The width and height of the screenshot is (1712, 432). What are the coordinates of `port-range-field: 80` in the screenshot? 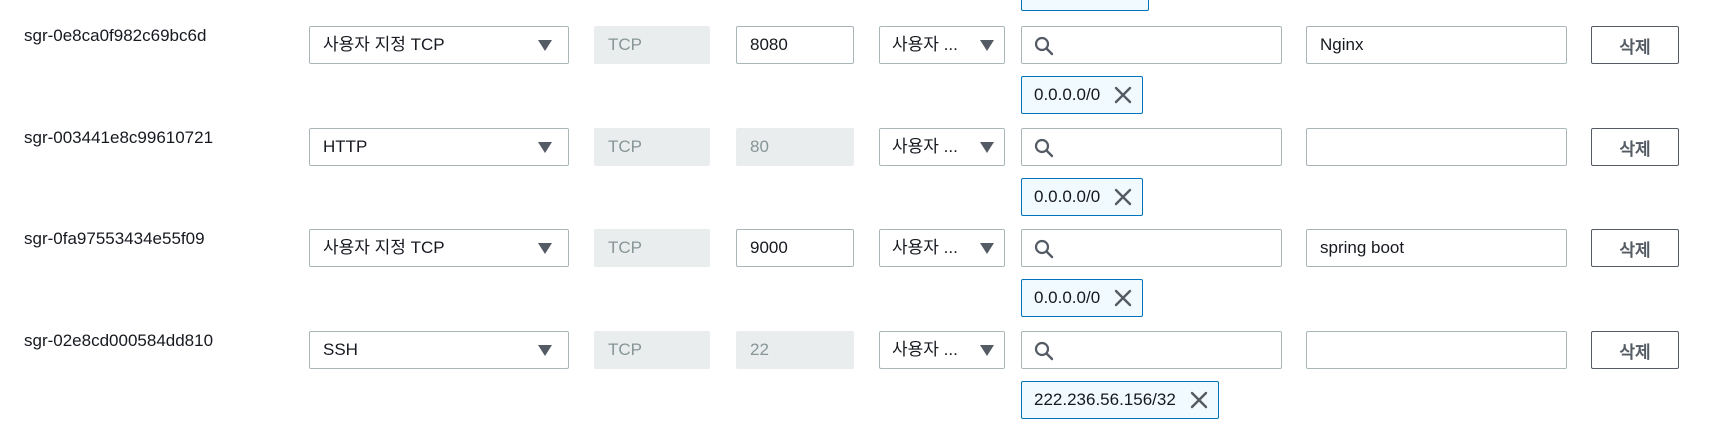 It's located at (795, 147).